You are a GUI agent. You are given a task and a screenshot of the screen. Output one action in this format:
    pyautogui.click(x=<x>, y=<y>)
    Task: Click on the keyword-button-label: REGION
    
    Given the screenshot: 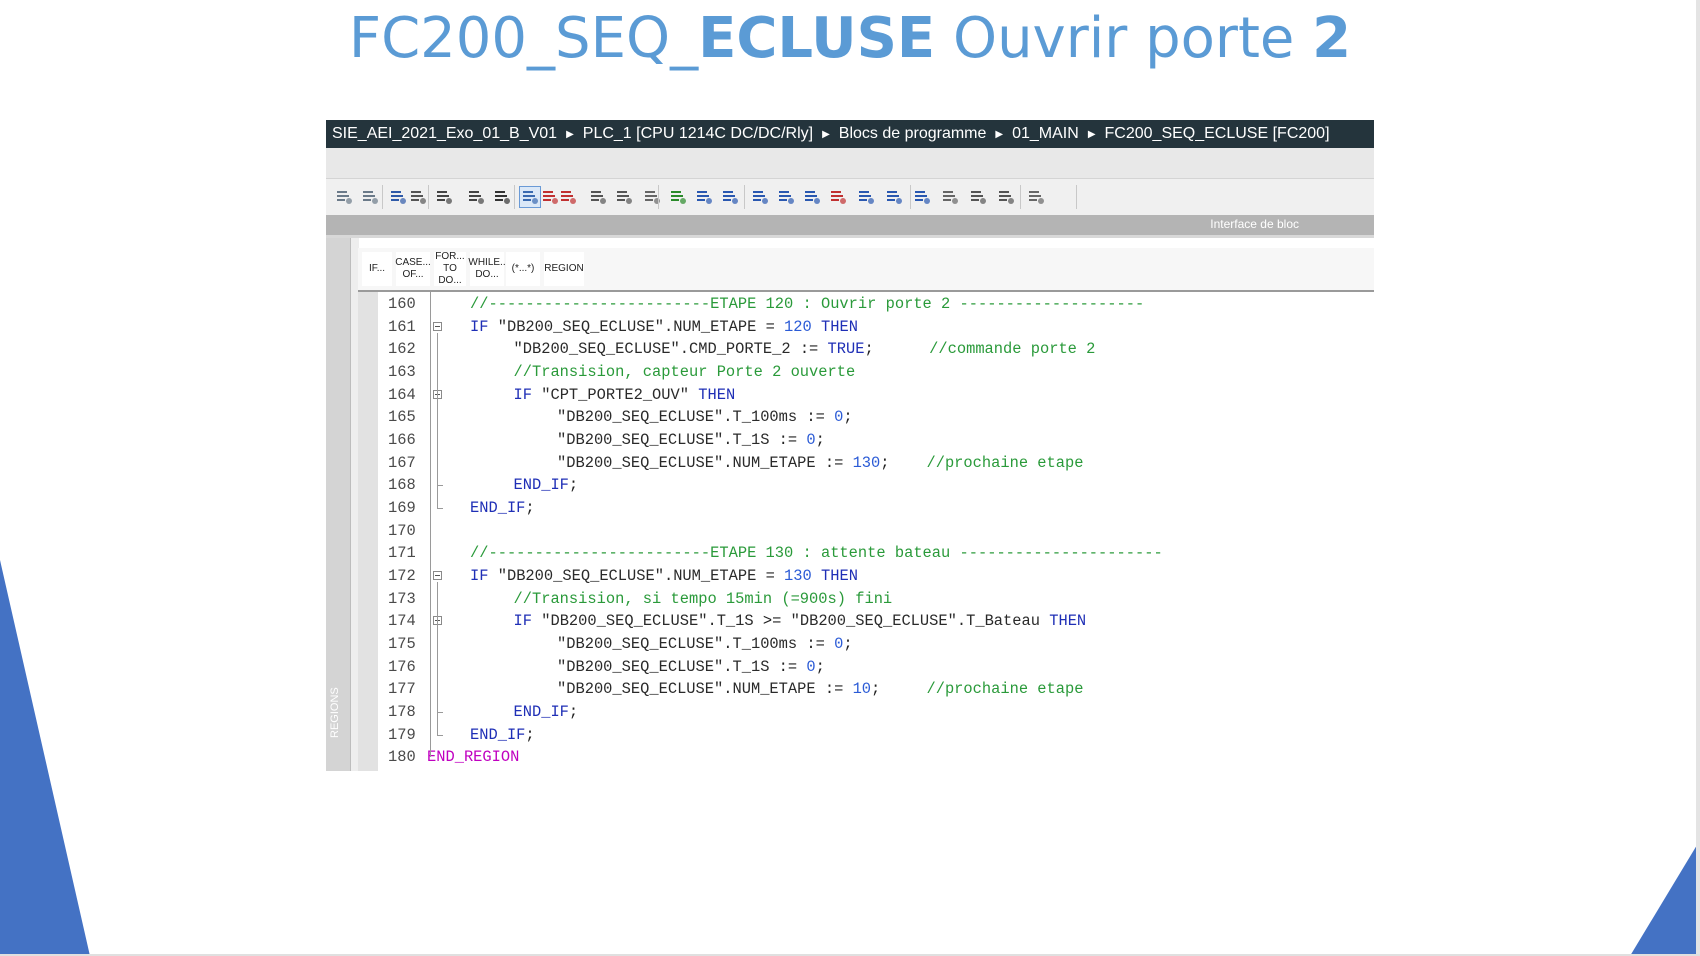 What is the action you would take?
    pyautogui.click(x=564, y=268)
    